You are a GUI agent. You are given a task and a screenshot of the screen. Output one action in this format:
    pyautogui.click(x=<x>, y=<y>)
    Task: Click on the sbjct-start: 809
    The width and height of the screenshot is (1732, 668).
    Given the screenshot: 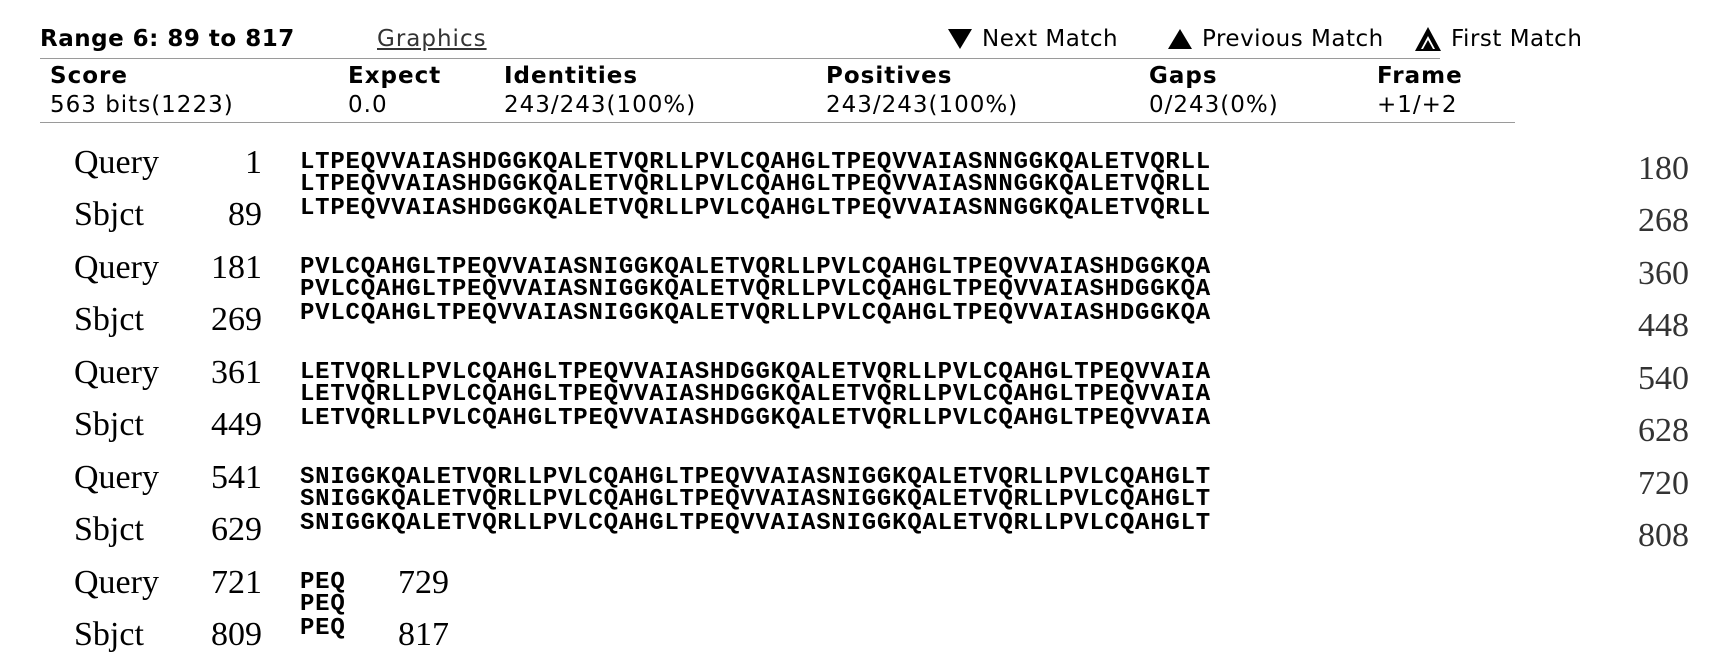 What is the action you would take?
    pyautogui.click(x=236, y=634)
    